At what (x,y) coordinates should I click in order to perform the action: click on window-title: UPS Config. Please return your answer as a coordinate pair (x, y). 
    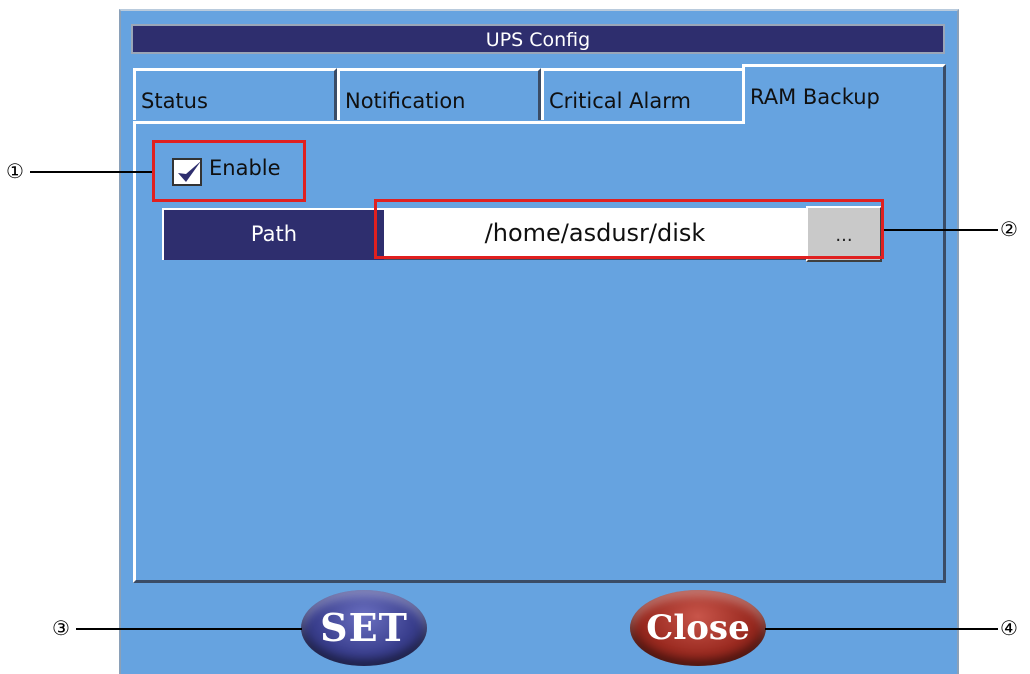
    Looking at the image, I should click on (538, 39).